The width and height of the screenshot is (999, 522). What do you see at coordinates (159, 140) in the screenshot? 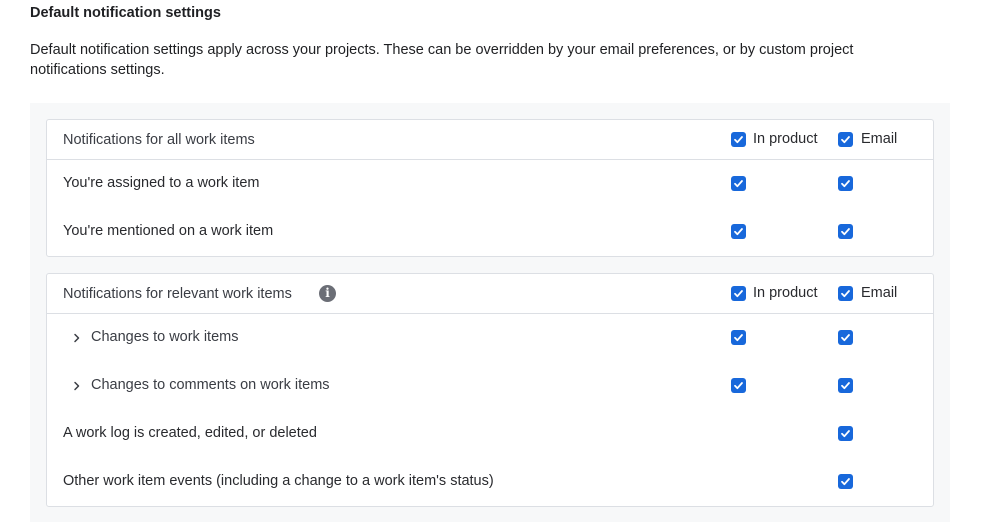
I see `section-title: Notifications for all work items` at bounding box center [159, 140].